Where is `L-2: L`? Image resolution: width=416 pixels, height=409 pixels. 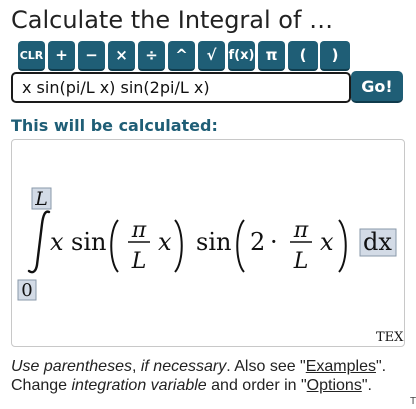
L-2: L is located at coordinates (301, 261).